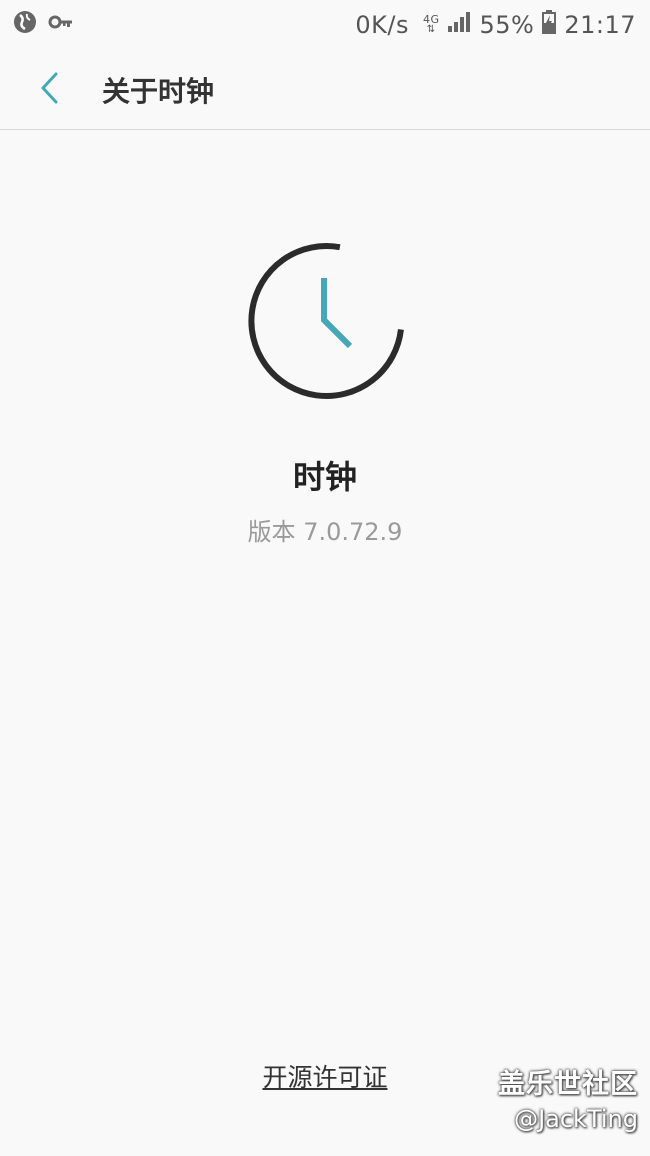 This screenshot has width=650, height=1156. Describe the element at coordinates (459, 25) in the screenshot. I see `signal-icon` at that location.